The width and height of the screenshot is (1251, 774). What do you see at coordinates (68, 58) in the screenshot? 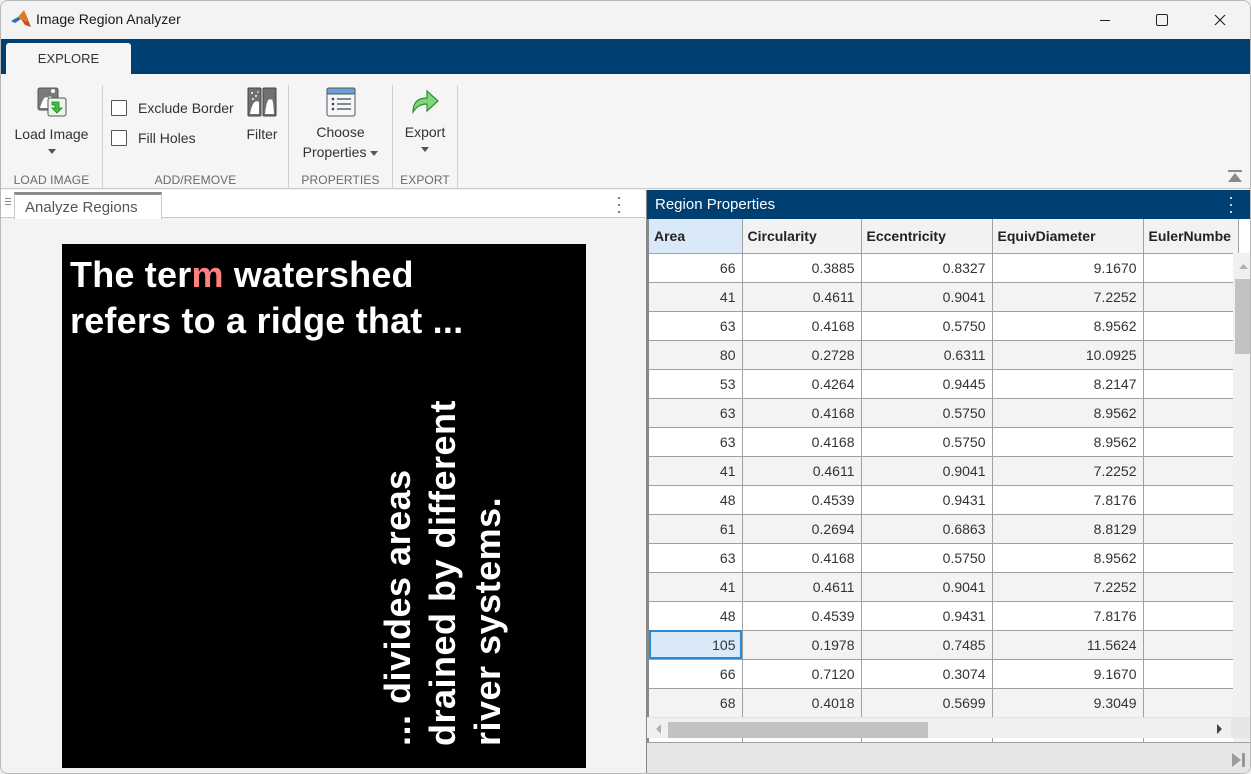
I see `tab-explore: EXPLORE` at bounding box center [68, 58].